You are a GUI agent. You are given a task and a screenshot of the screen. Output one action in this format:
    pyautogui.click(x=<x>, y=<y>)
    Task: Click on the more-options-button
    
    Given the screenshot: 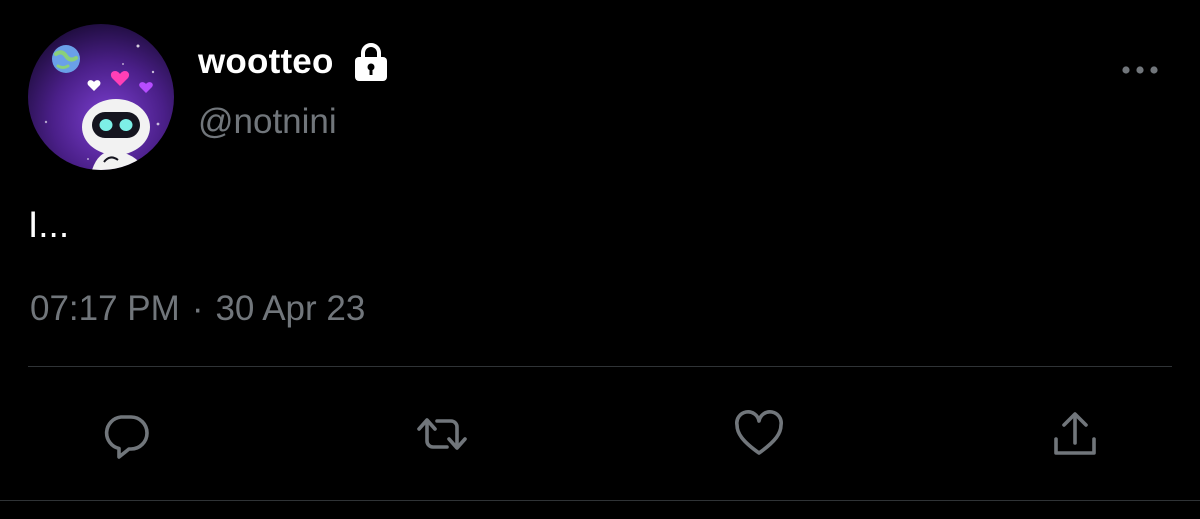 What is the action you would take?
    pyautogui.click(x=1140, y=70)
    